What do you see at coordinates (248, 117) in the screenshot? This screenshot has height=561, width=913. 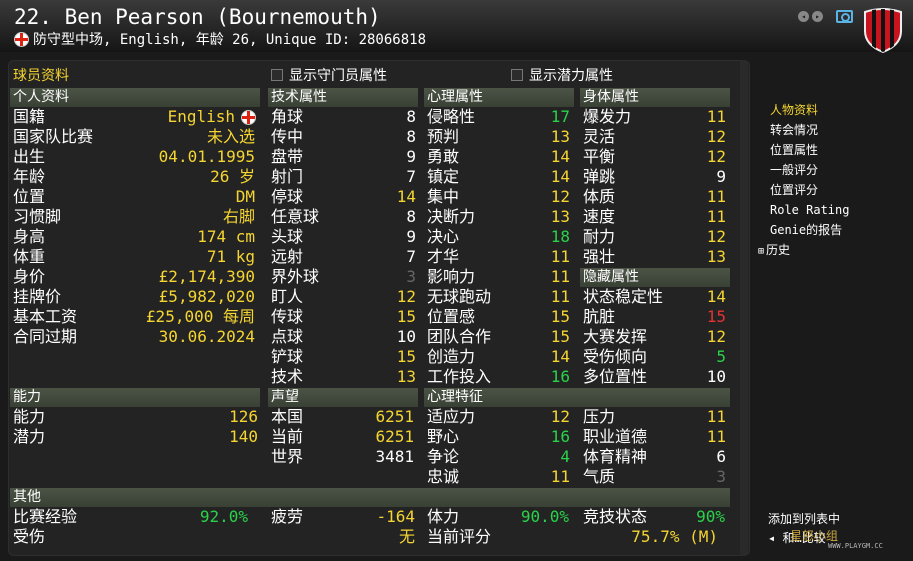 I see `flag-england-icon` at bounding box center [248, 117].